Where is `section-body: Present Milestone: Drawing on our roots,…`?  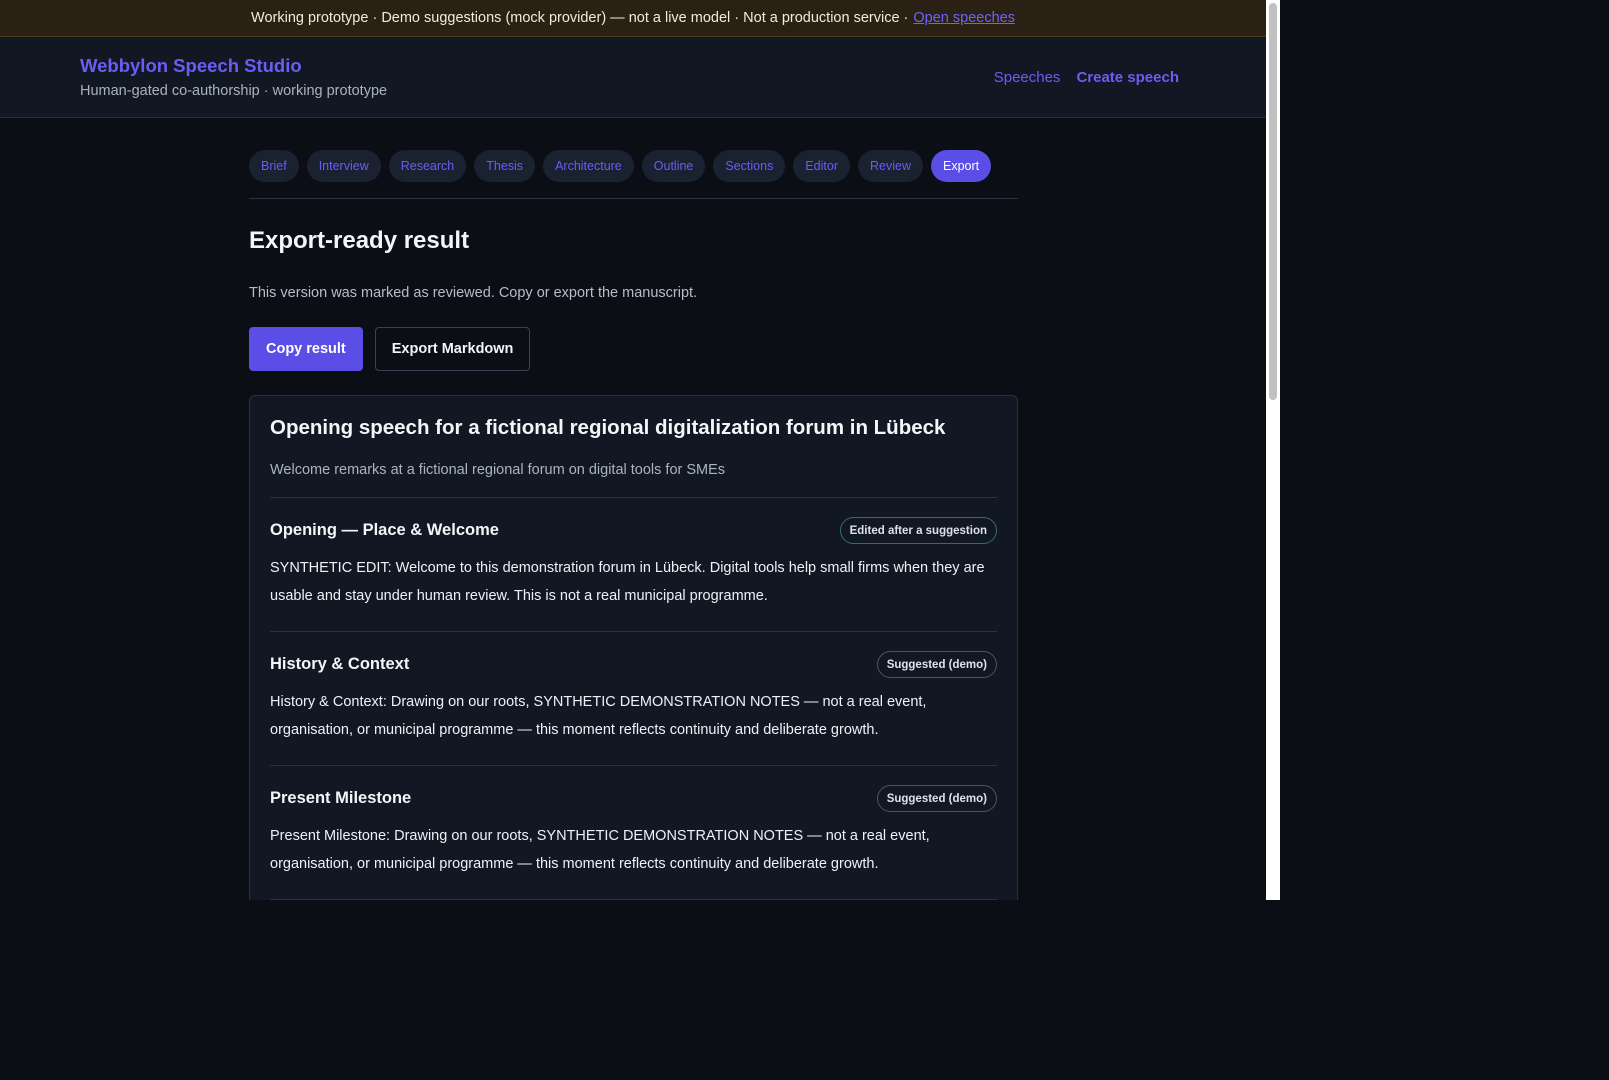 section-body: Present Milestone: Drawing on our roots,… is located at coordinates (600, 850).